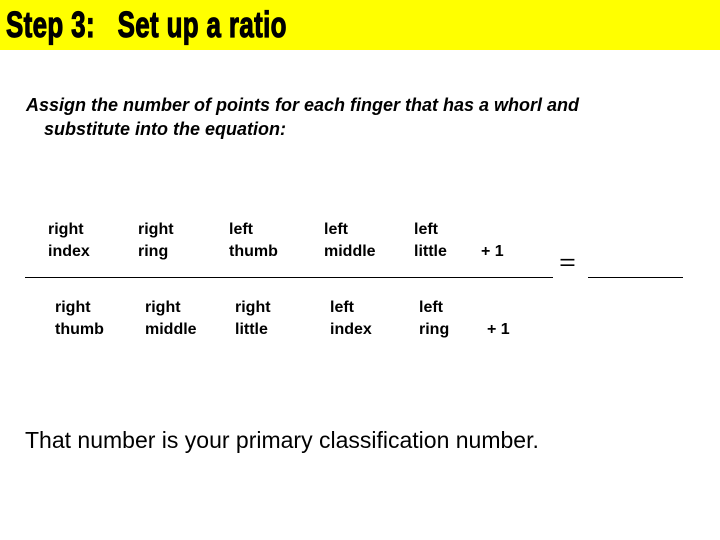 The width and height of the screenshot is (720, 540). What do you see at coordinates (171, 319) in the screenshot?
I see `denominator-term: right middle` at bounding box center [171, 319].